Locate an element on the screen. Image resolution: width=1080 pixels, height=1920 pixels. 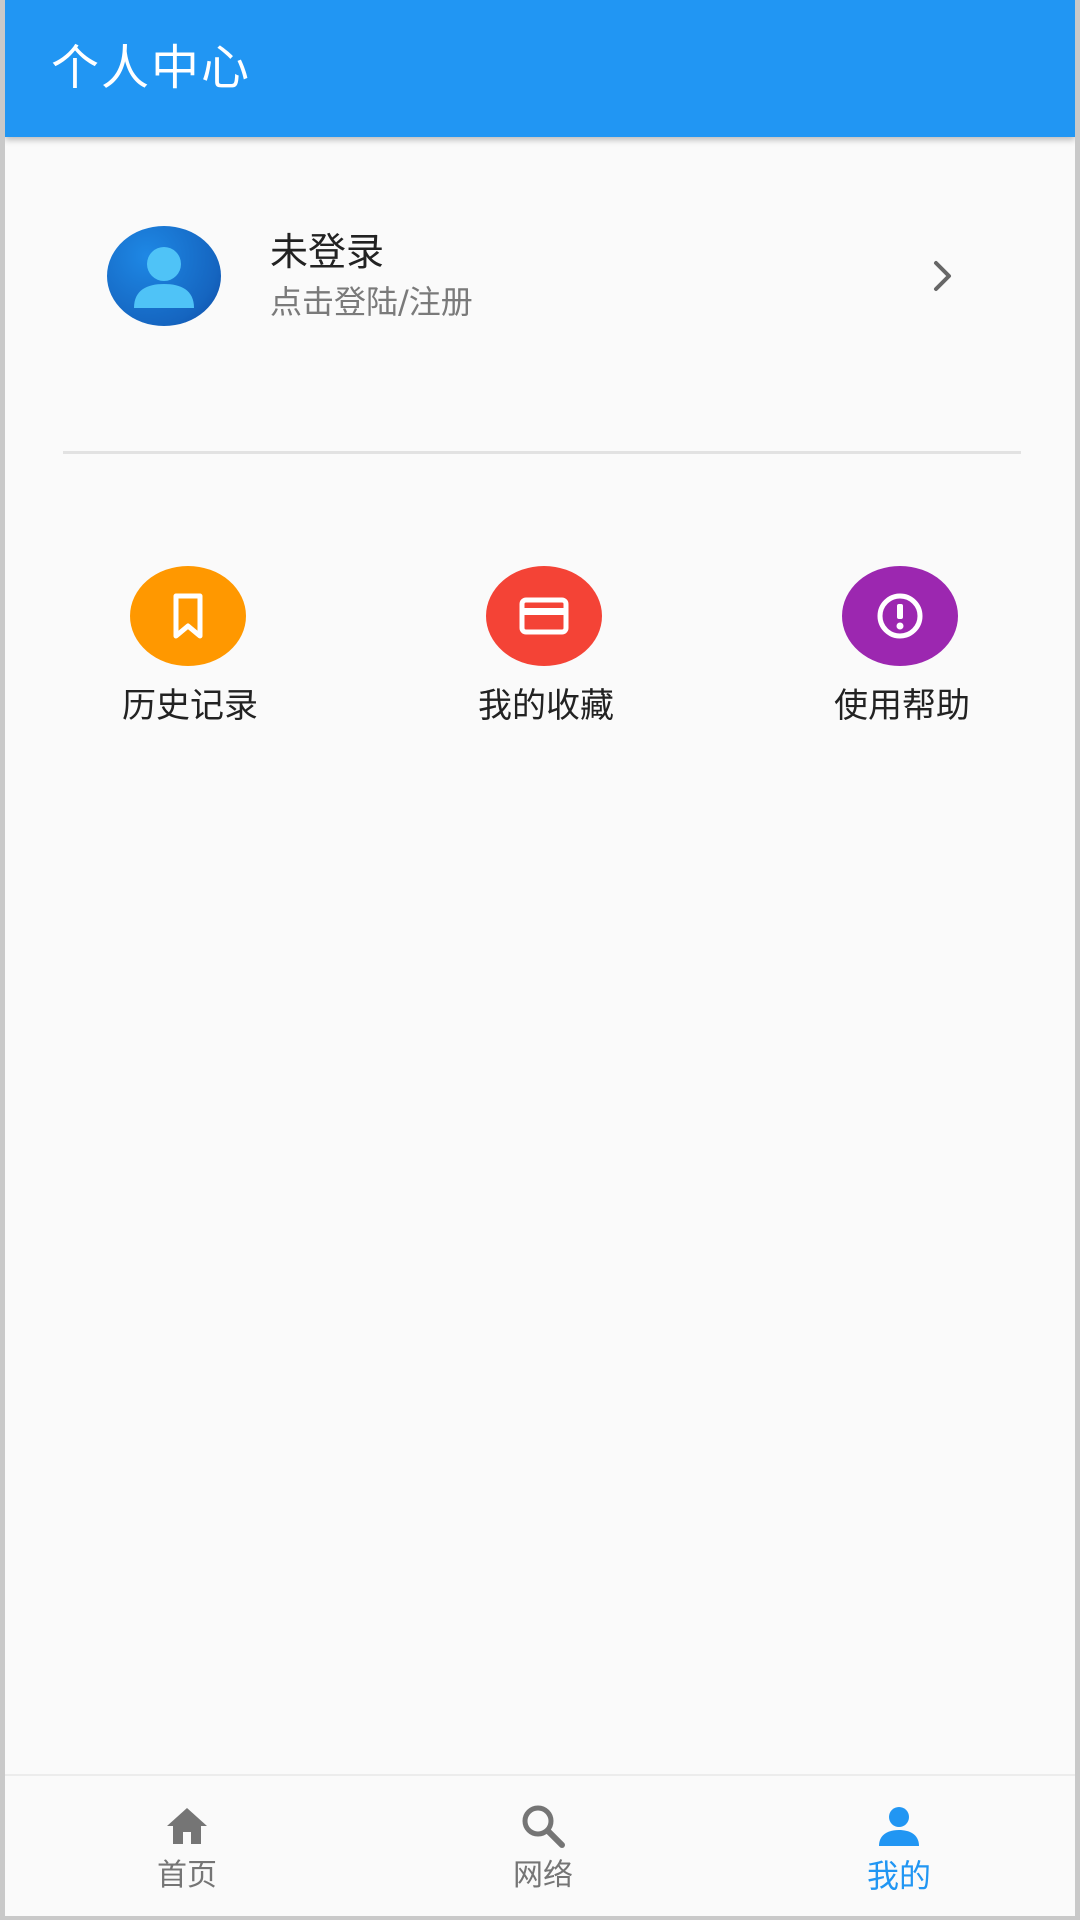
favorites-label: 我的收藏 is located at coordinates (546, 706).